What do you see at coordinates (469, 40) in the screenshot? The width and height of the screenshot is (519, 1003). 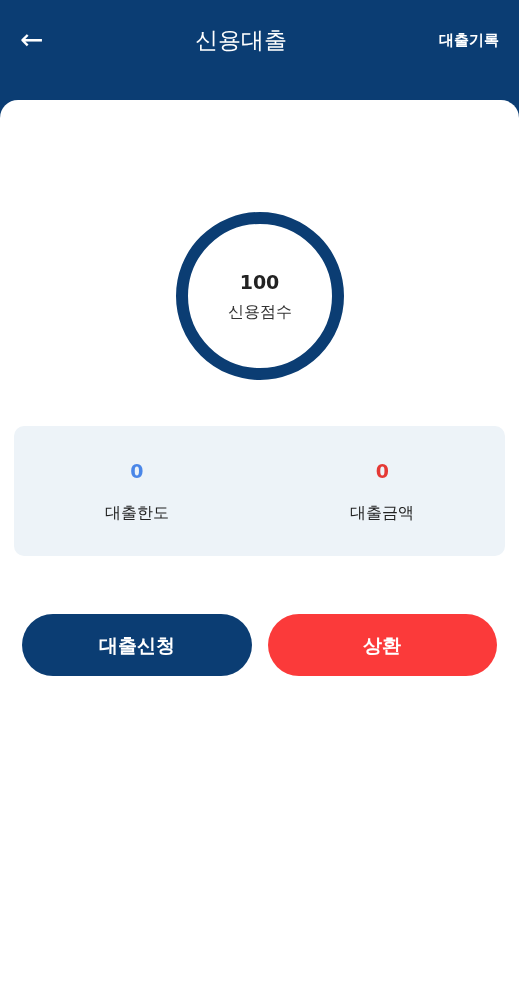 I see `history-button: 대출기록` at bounding box center [469, 40].